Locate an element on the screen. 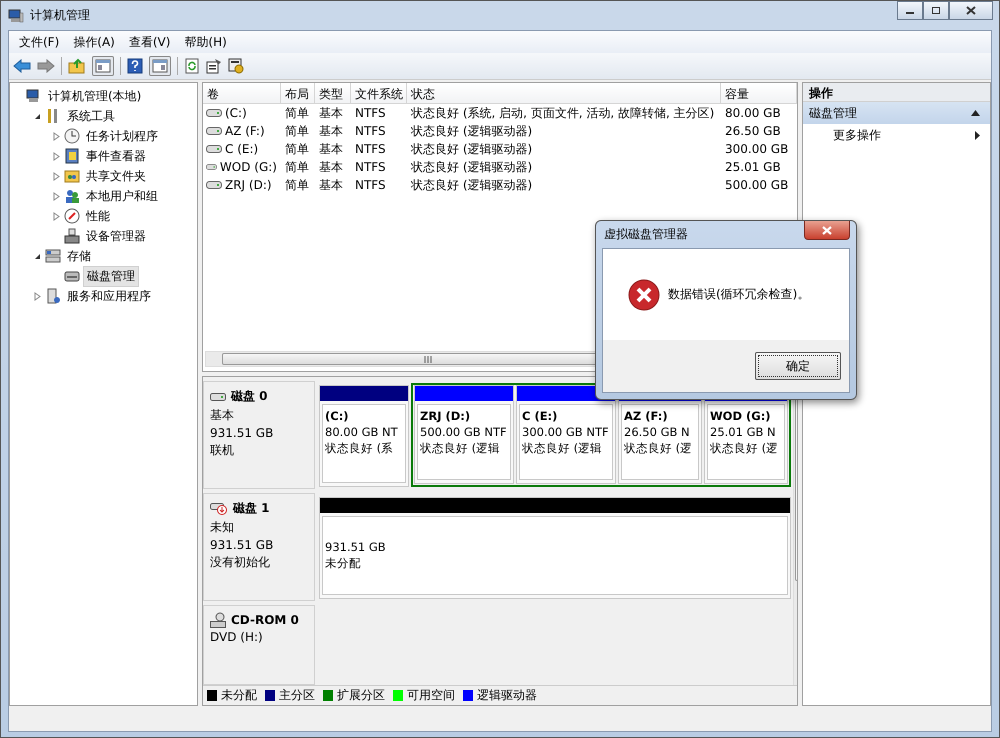 This screenshot has width=1000, height=738. disk-detail: 没有初始化 is located at coordinates (240, 562).